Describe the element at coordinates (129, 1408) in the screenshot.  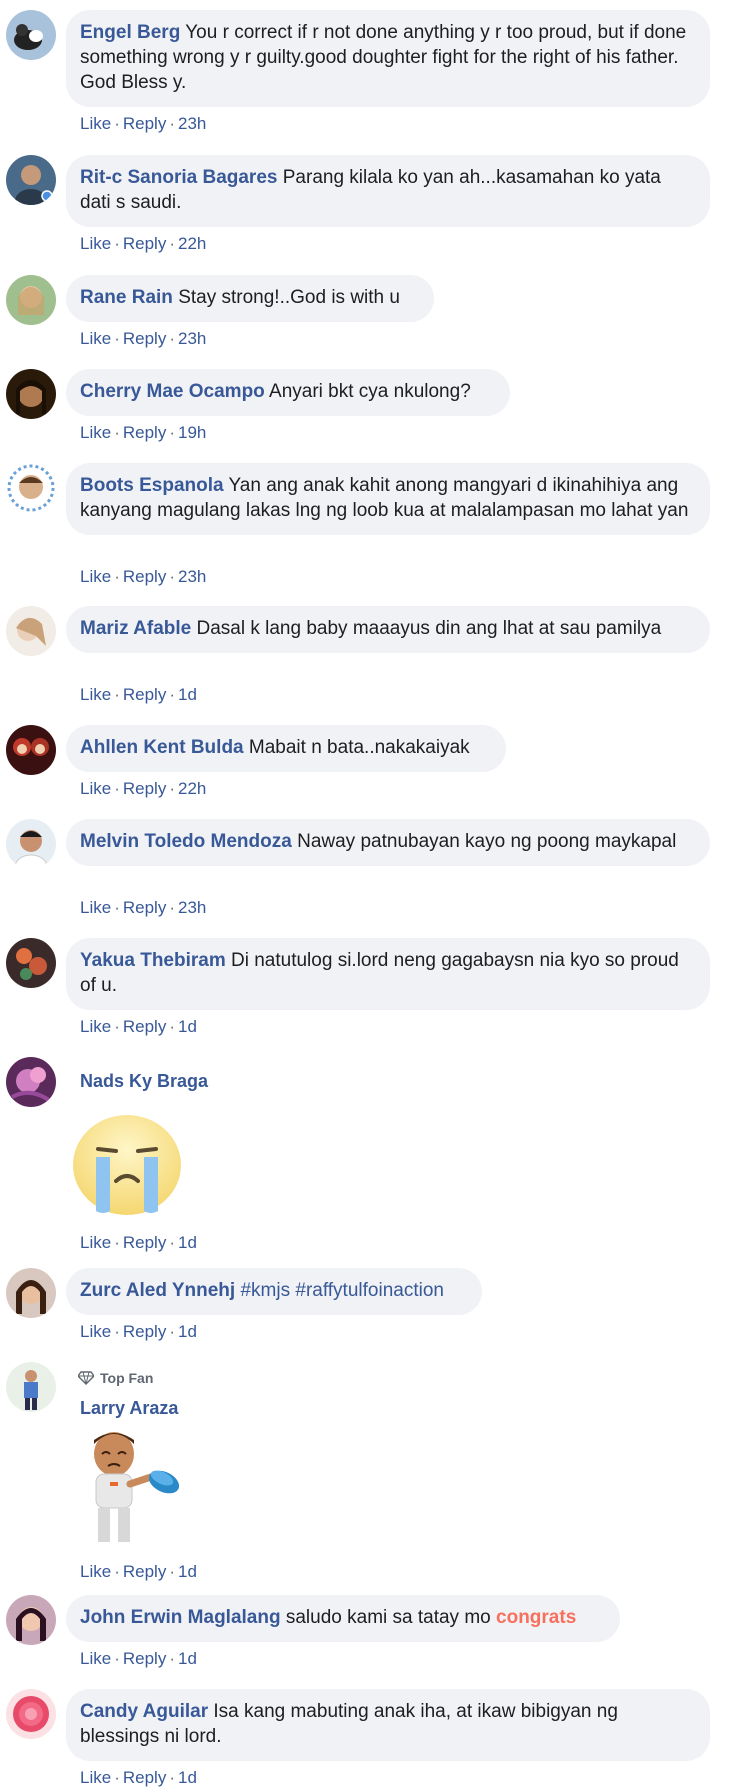
I see `comment-author: Larry Araza` at that location.